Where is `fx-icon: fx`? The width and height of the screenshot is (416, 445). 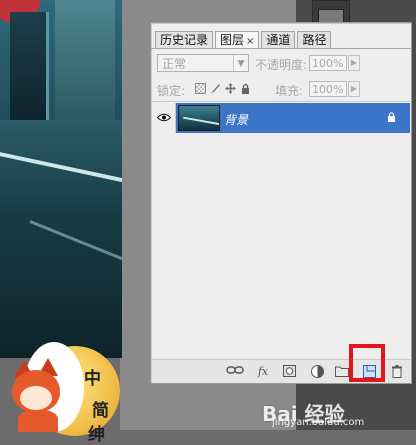 fx-icon: fx is located at coordinates (263, 371).